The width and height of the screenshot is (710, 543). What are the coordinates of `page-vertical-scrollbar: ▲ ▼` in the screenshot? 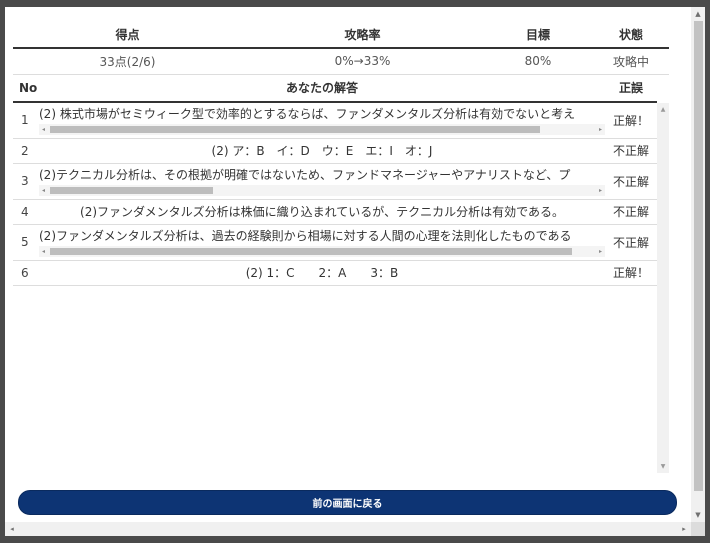 It's located at (698, 264).